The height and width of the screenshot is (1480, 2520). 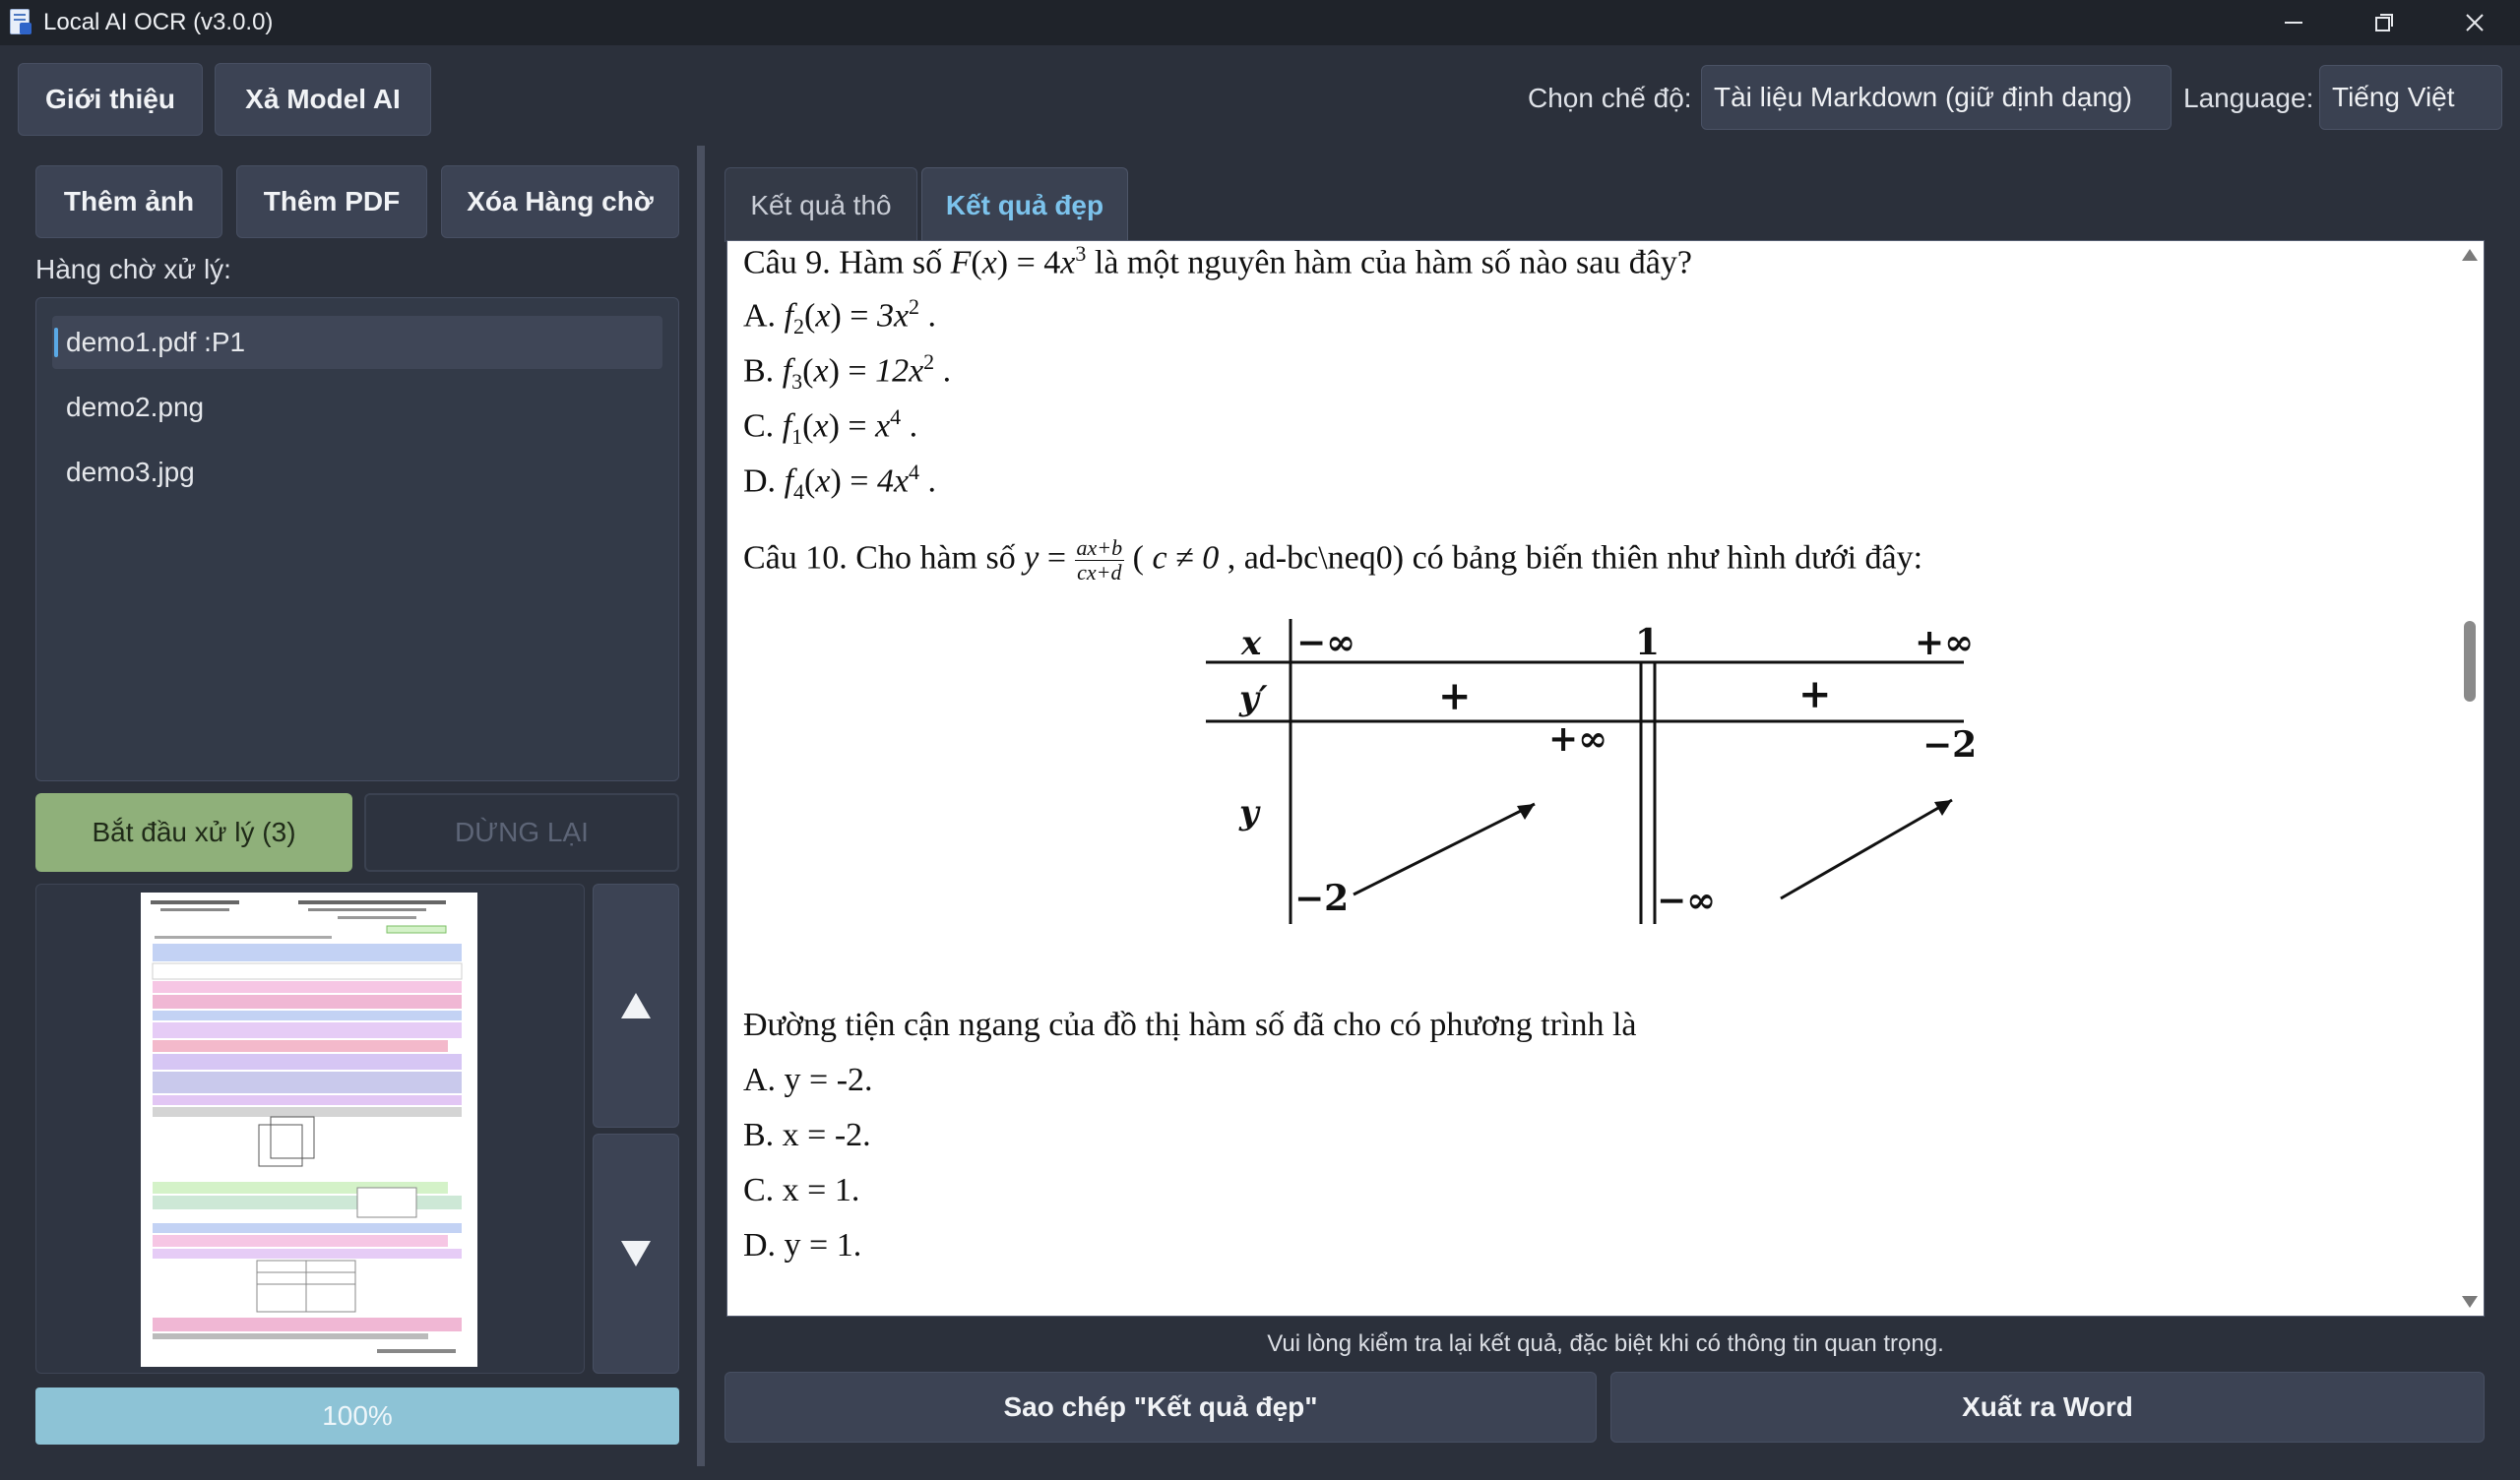 What do you see at coordinates (840, 316) in the screenshot?
I see `q9-option-a: A. f2(x) = 3x2 .` at bounding box center [840, 316].